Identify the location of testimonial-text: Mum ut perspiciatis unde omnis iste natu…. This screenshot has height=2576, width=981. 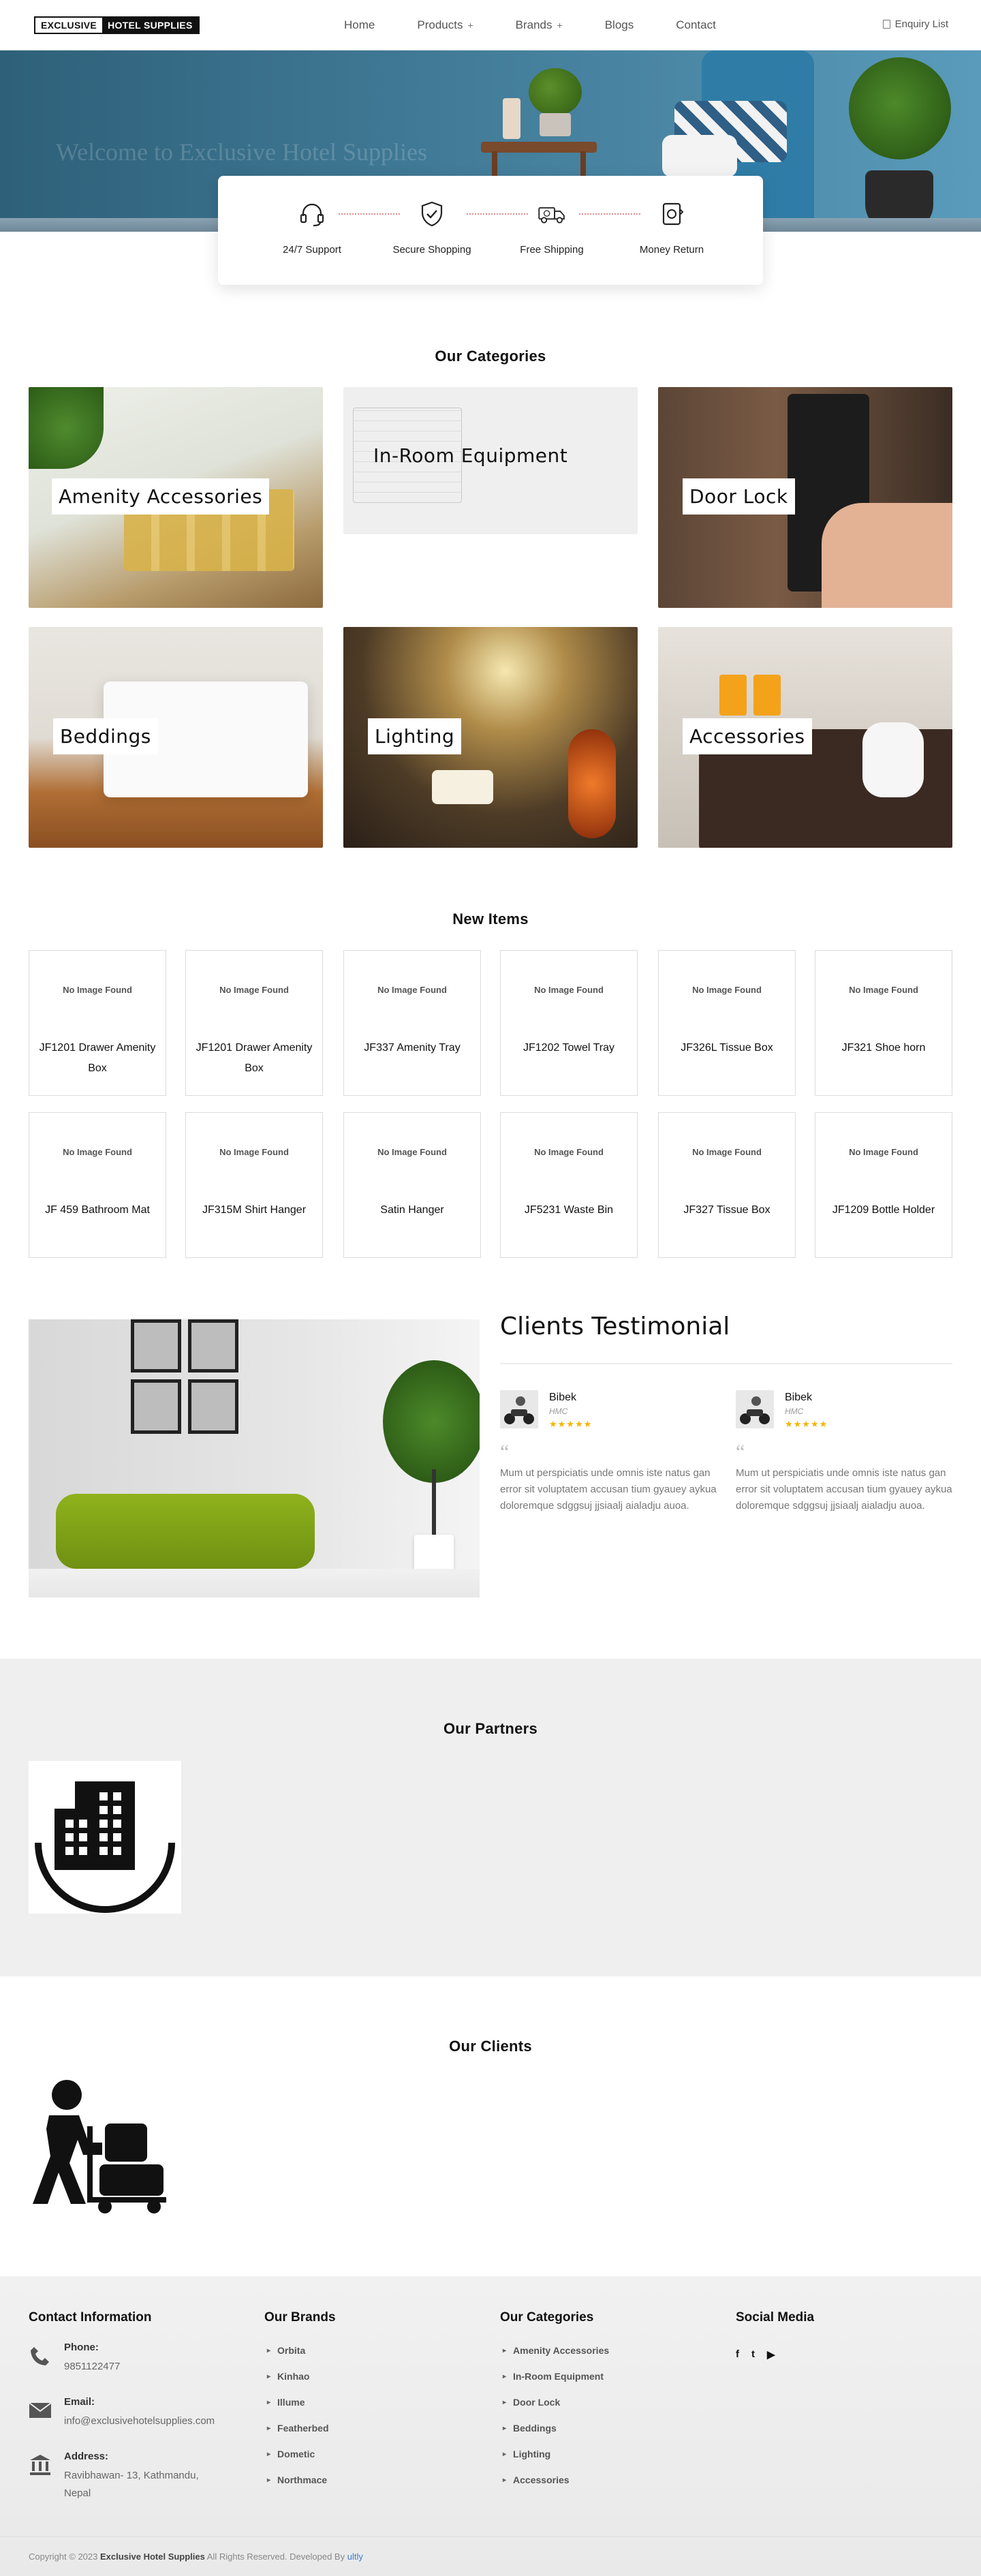
(844, 1489).